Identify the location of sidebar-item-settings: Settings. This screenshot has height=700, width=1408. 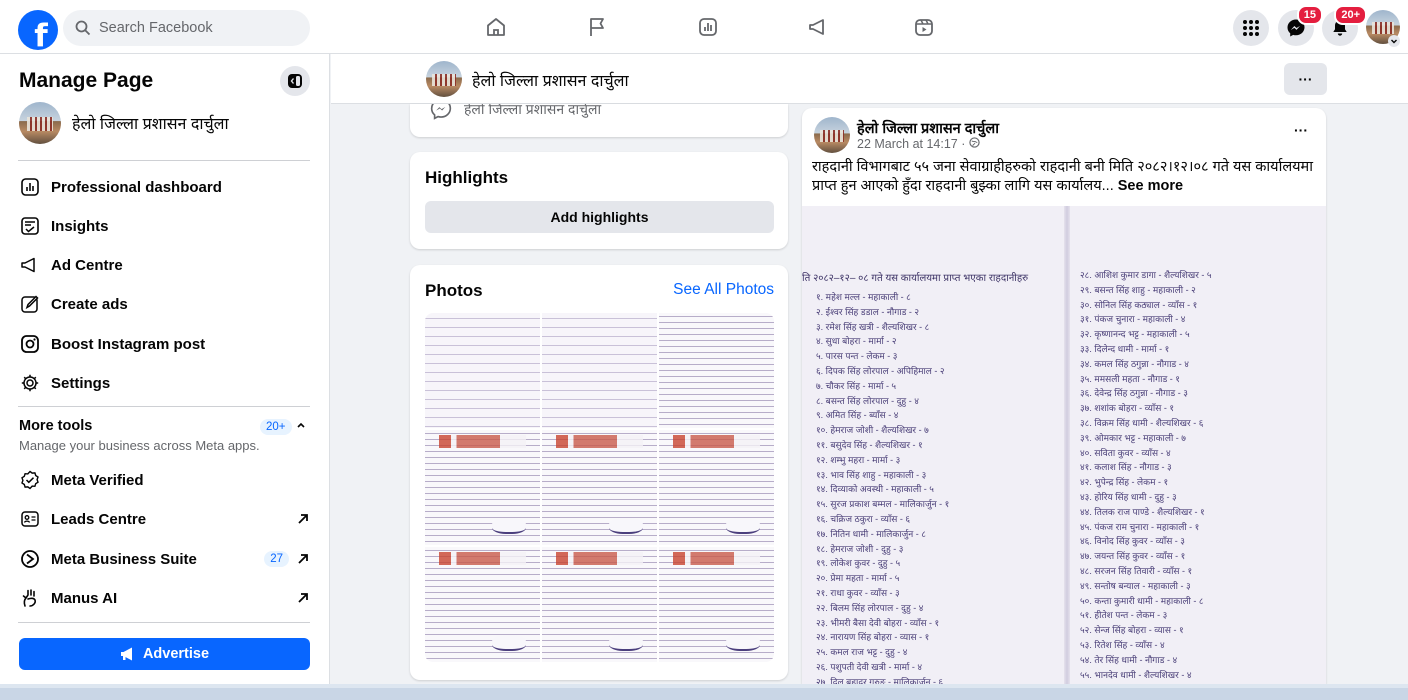
(165, 383).